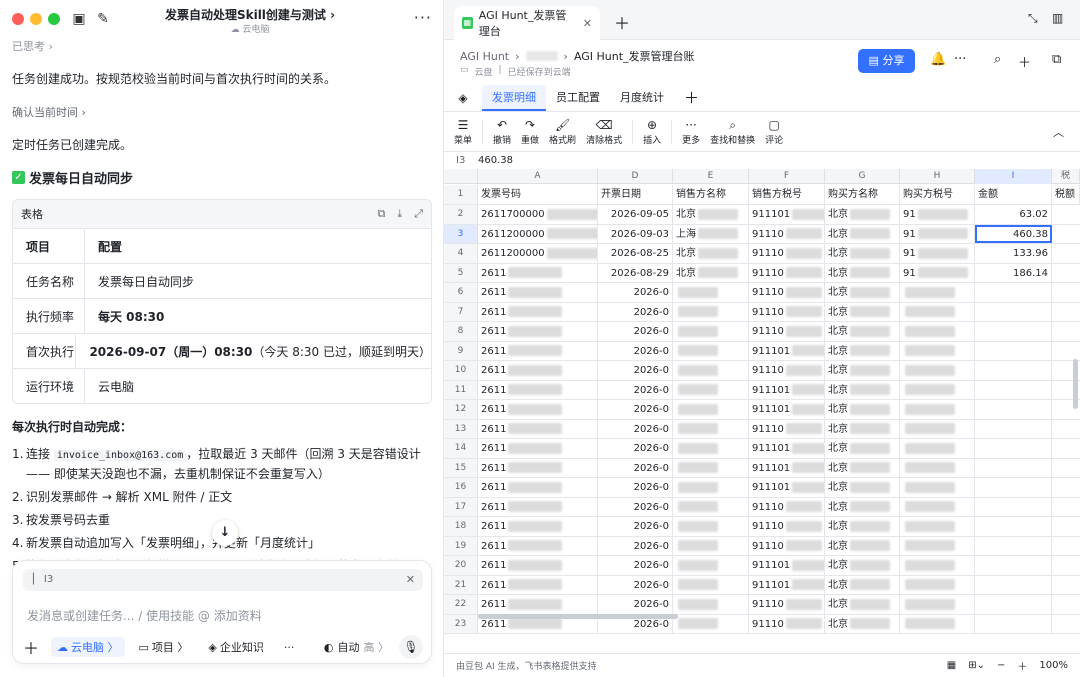  I want to click on insert-button: ⊕ 插入, so click(652, 132).